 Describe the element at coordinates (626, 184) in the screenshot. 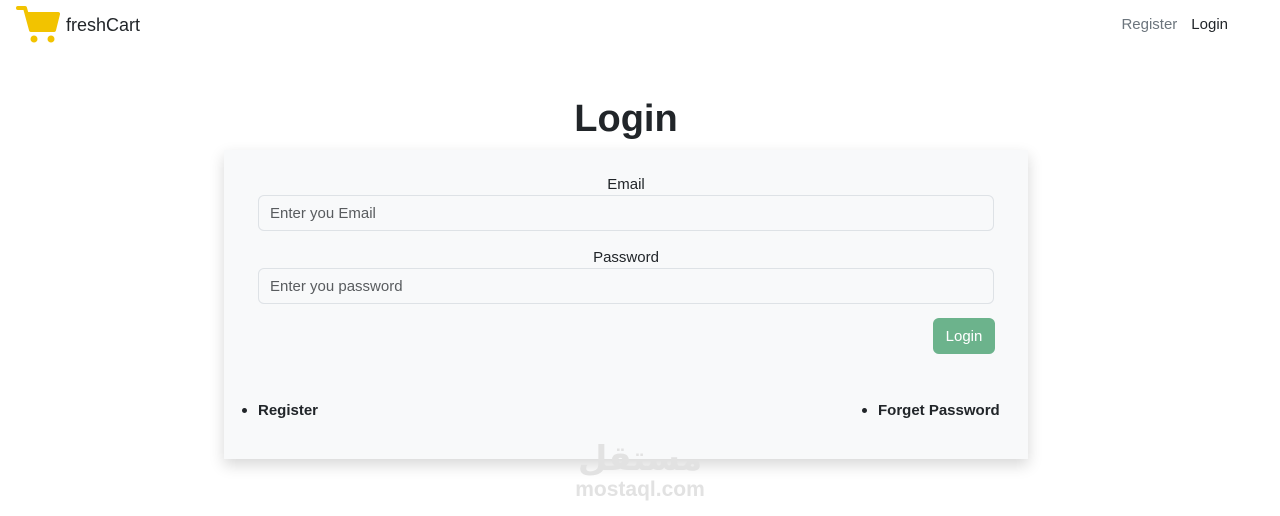

I see `email-label: Email` at that location.